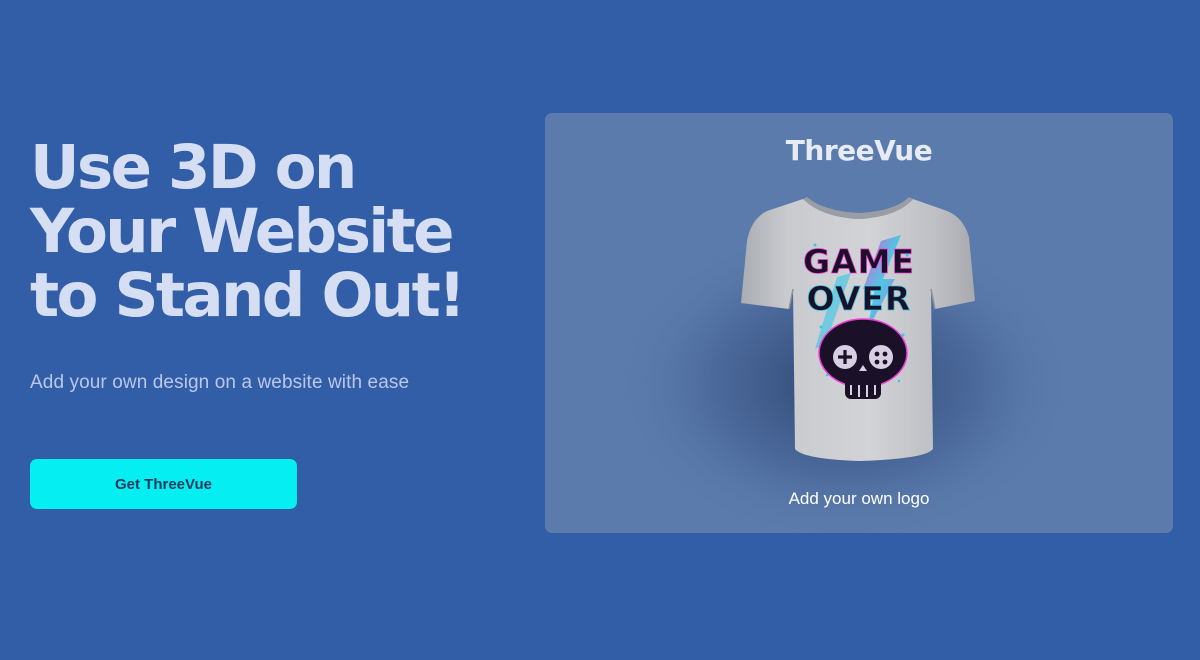 This screenshot has height=660, width=1200. What do you see at coordinates (859, 298) in the screenshot?
I see `shirt-print-line-over: OVER` at bounding box center [859, 298].